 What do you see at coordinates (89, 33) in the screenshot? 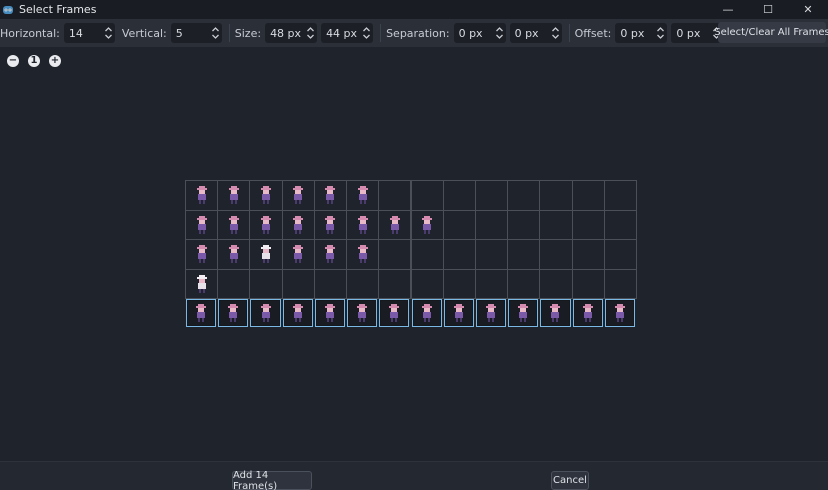
I see `horizontal-spinbox: 14` at bounding box center [89, 33].